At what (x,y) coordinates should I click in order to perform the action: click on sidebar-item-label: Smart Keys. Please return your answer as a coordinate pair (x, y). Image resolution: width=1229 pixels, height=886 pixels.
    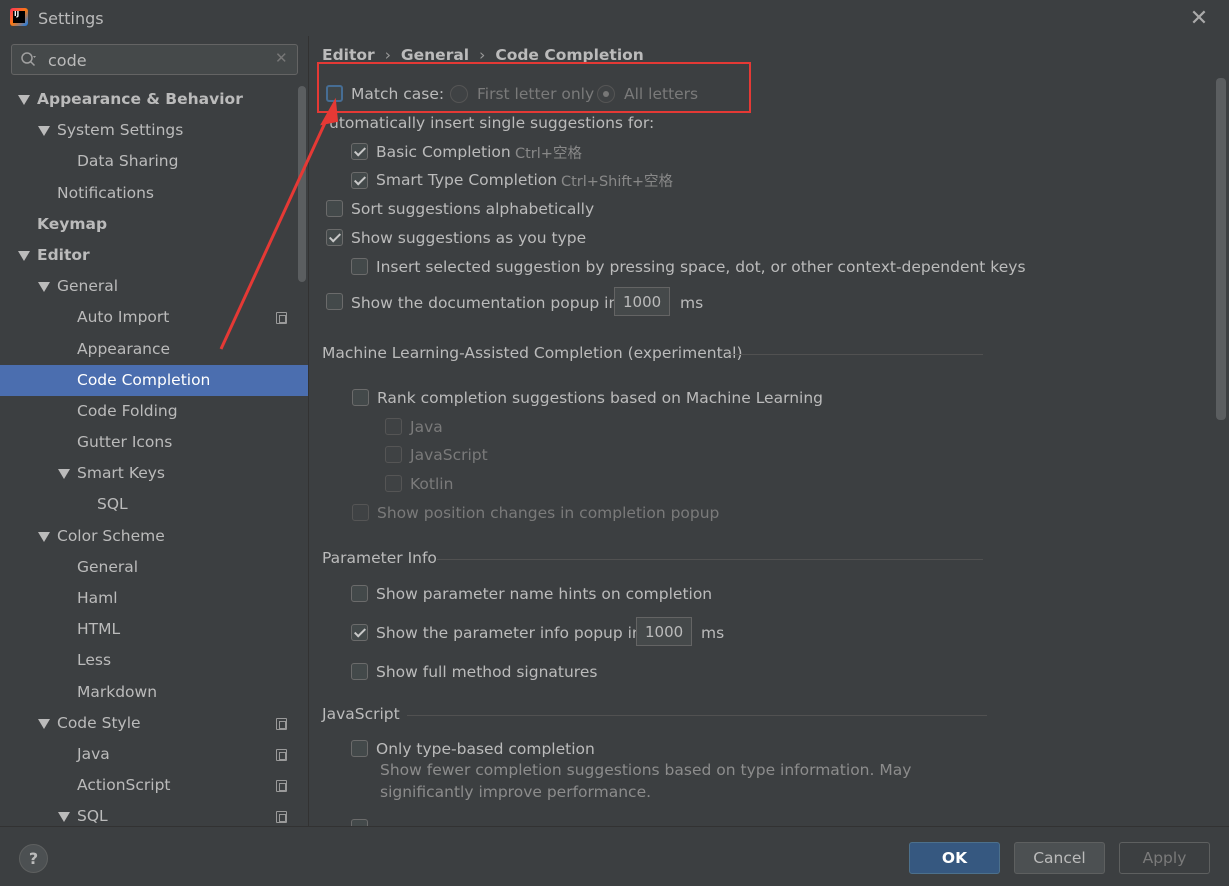
    Looking at the image, I should click on (121, 473).